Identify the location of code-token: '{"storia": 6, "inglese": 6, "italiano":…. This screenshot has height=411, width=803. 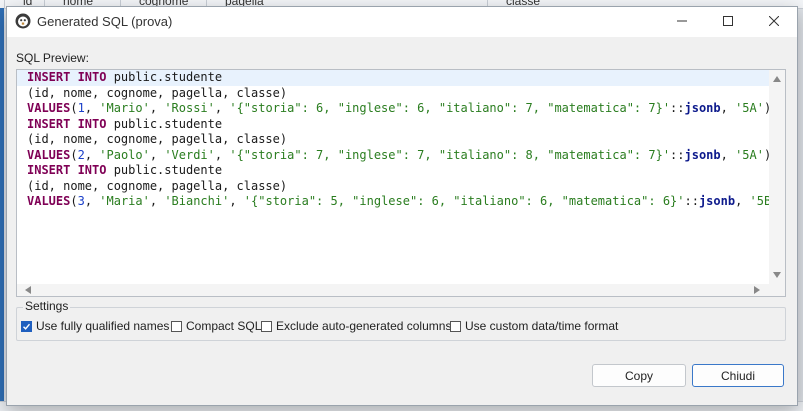
(450, 108).